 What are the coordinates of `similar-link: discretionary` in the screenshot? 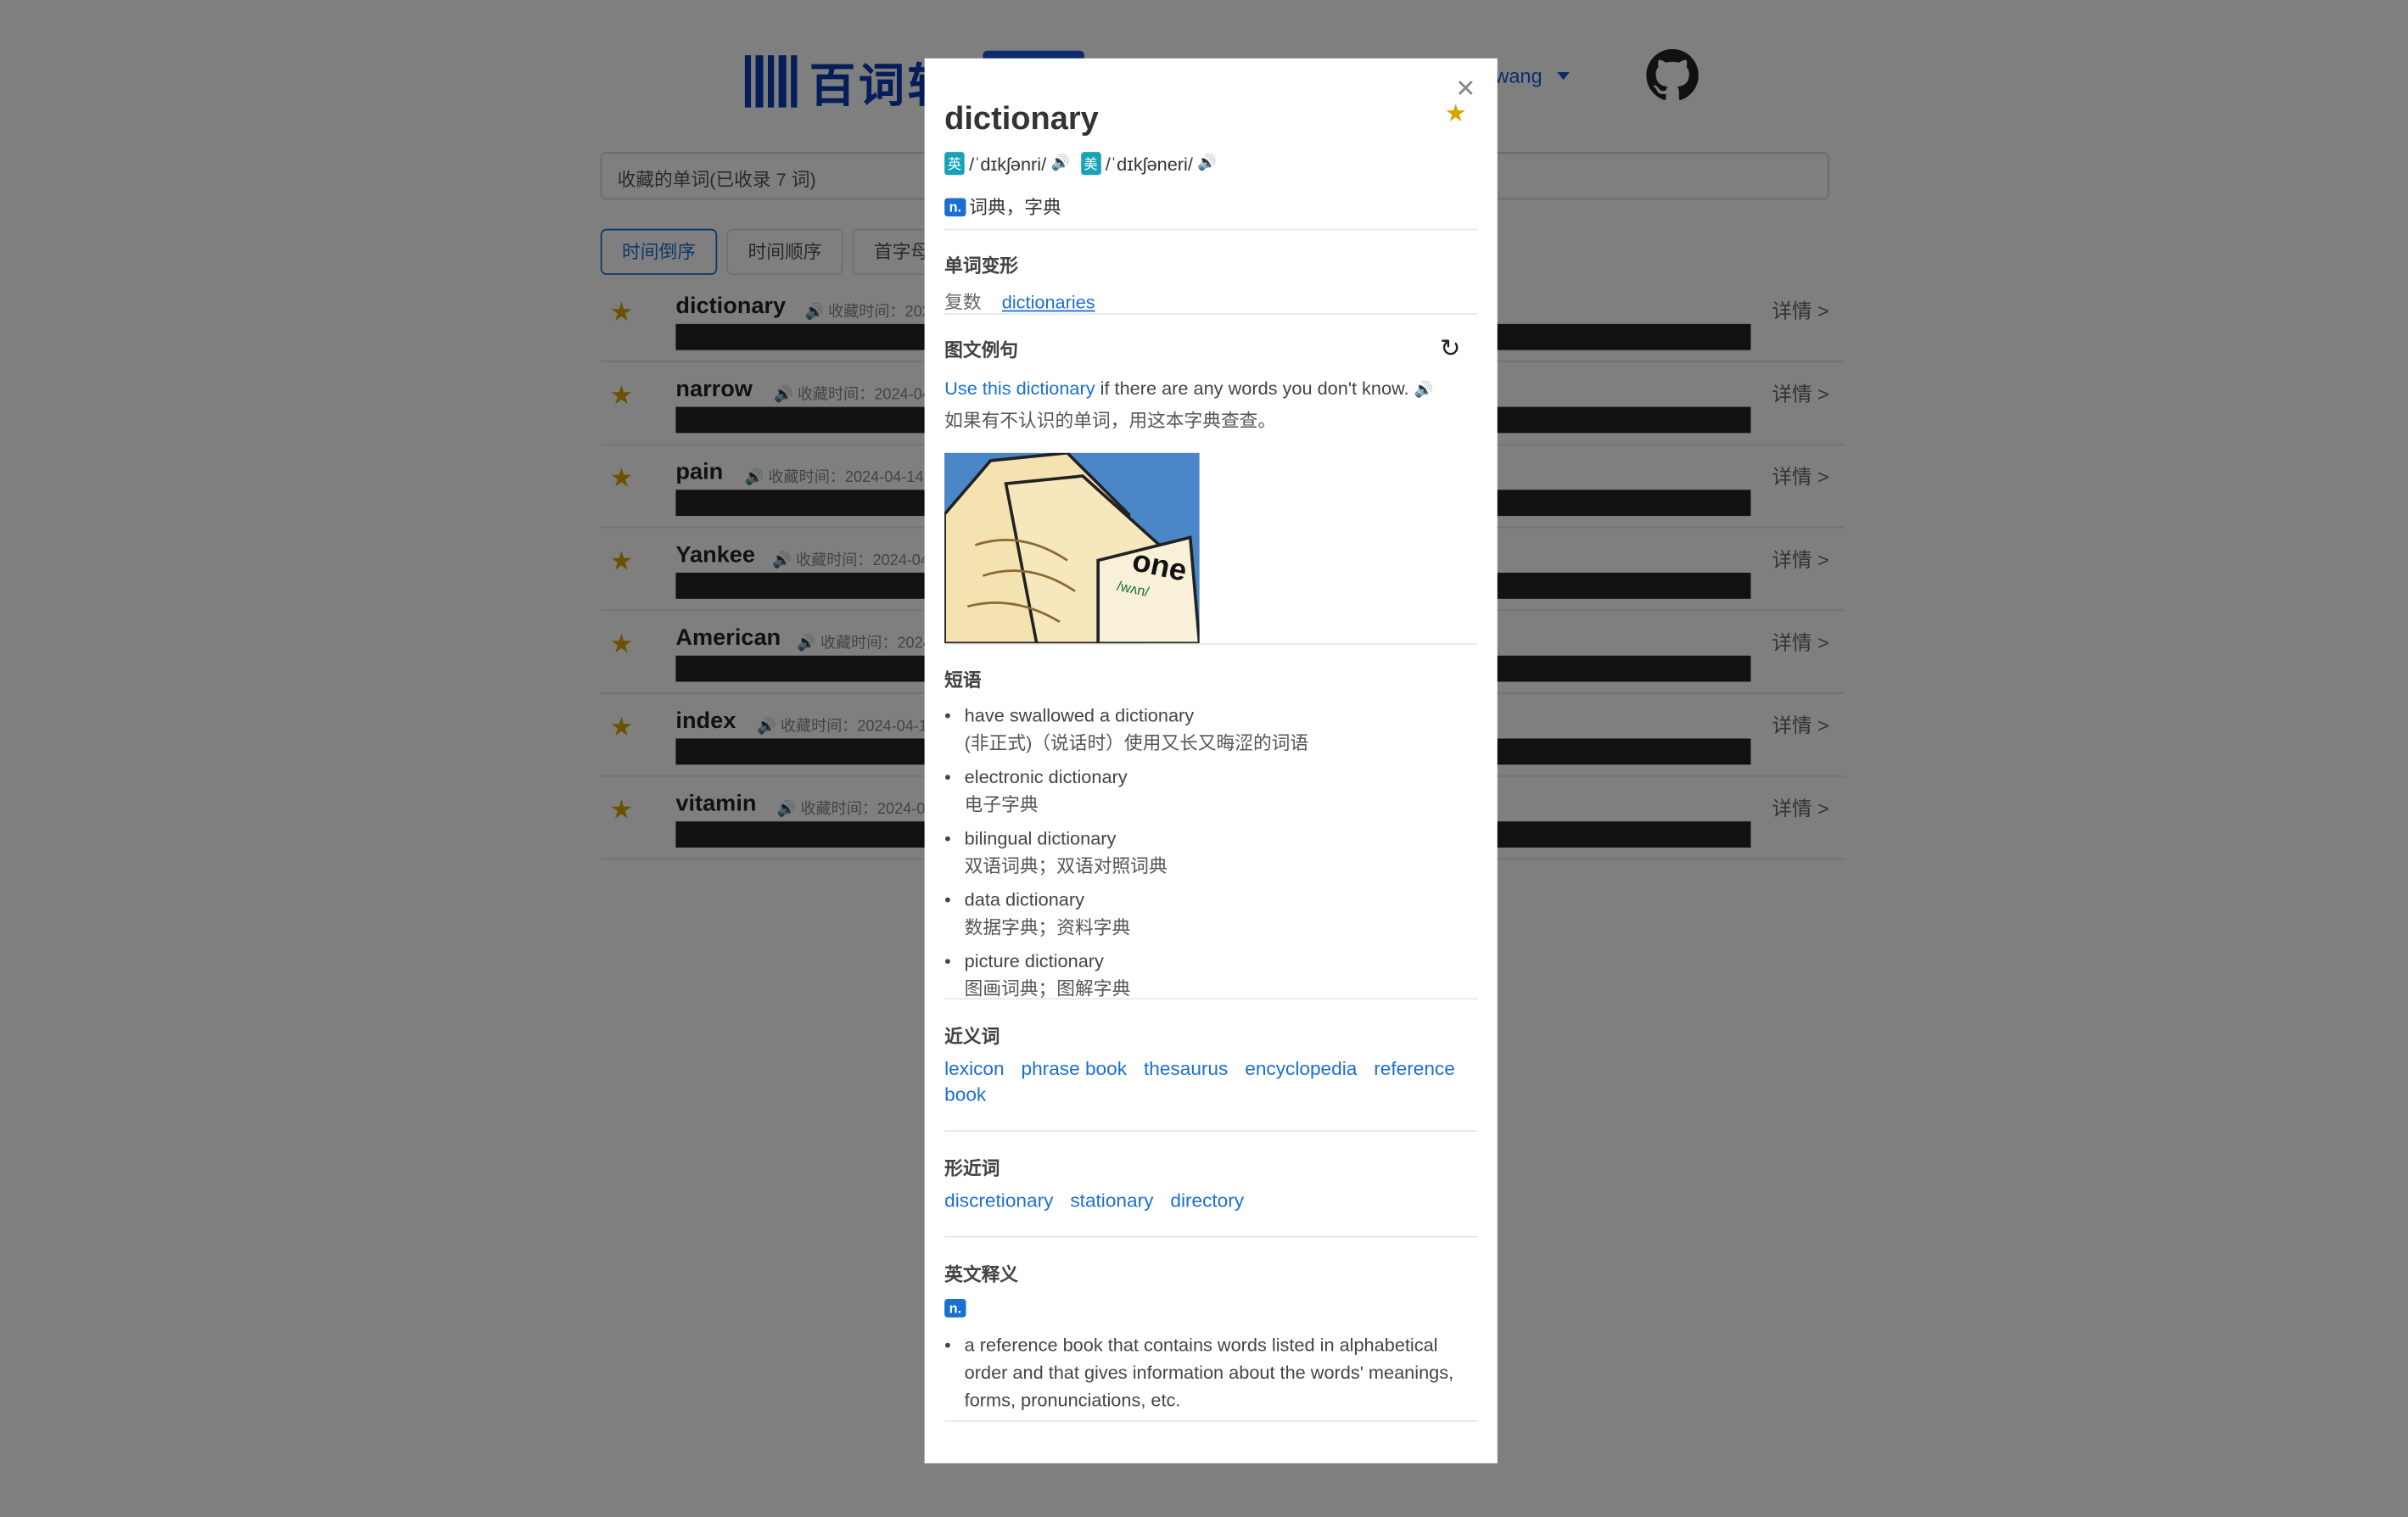 It's located at (999, 1201).